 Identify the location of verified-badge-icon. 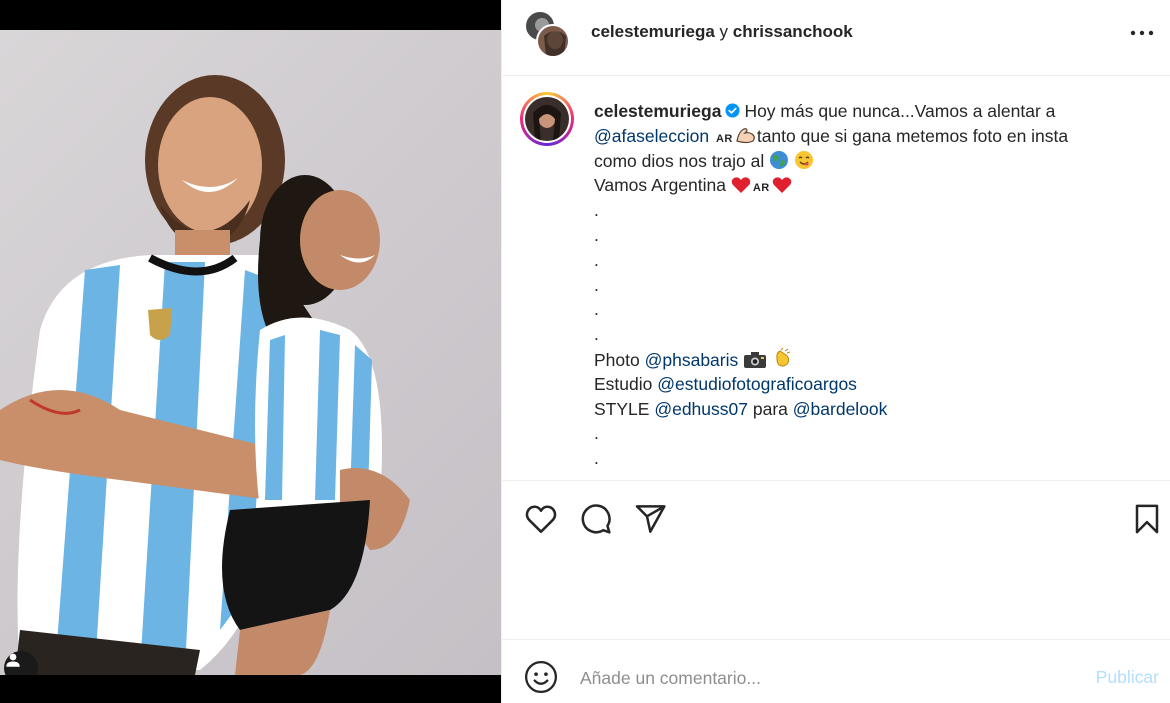
(732, 110).